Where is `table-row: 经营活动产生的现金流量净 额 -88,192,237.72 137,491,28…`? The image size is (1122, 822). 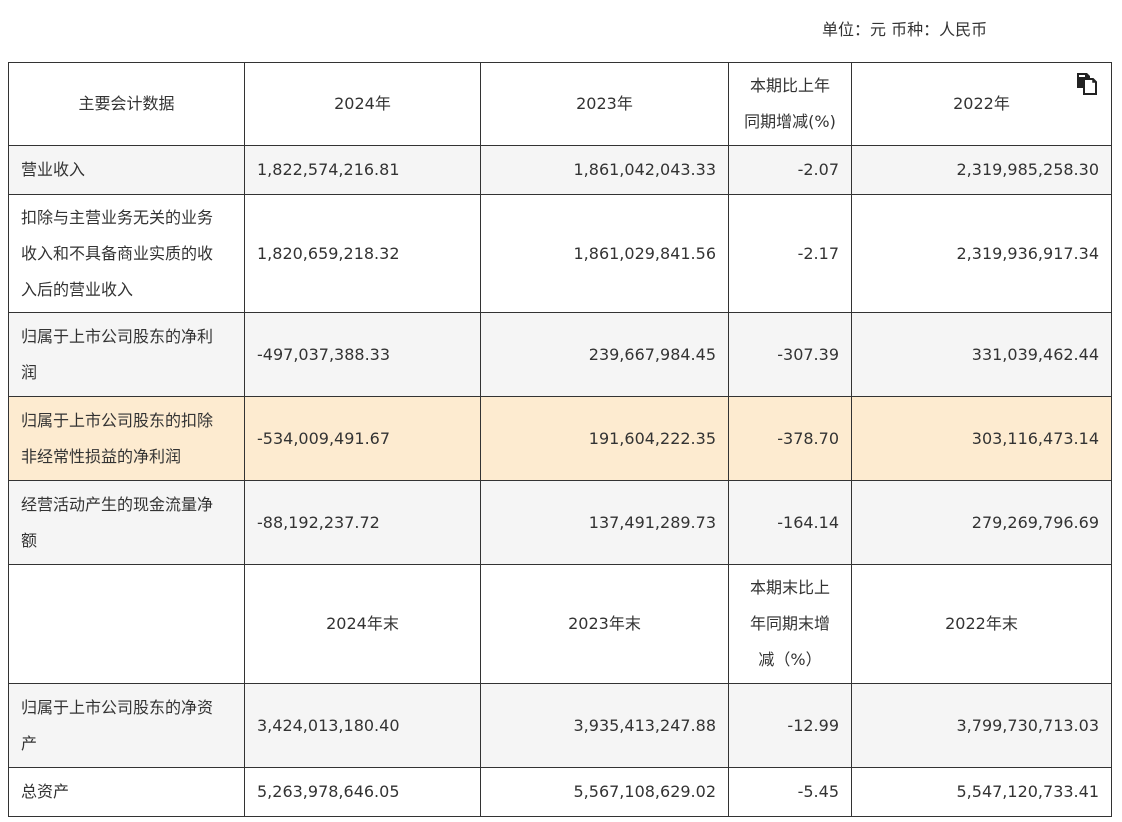 table-row: 经营活动产生的现金流量净 额 -88,192,237.72 137,491,28… is located at coordinates (560, 522).